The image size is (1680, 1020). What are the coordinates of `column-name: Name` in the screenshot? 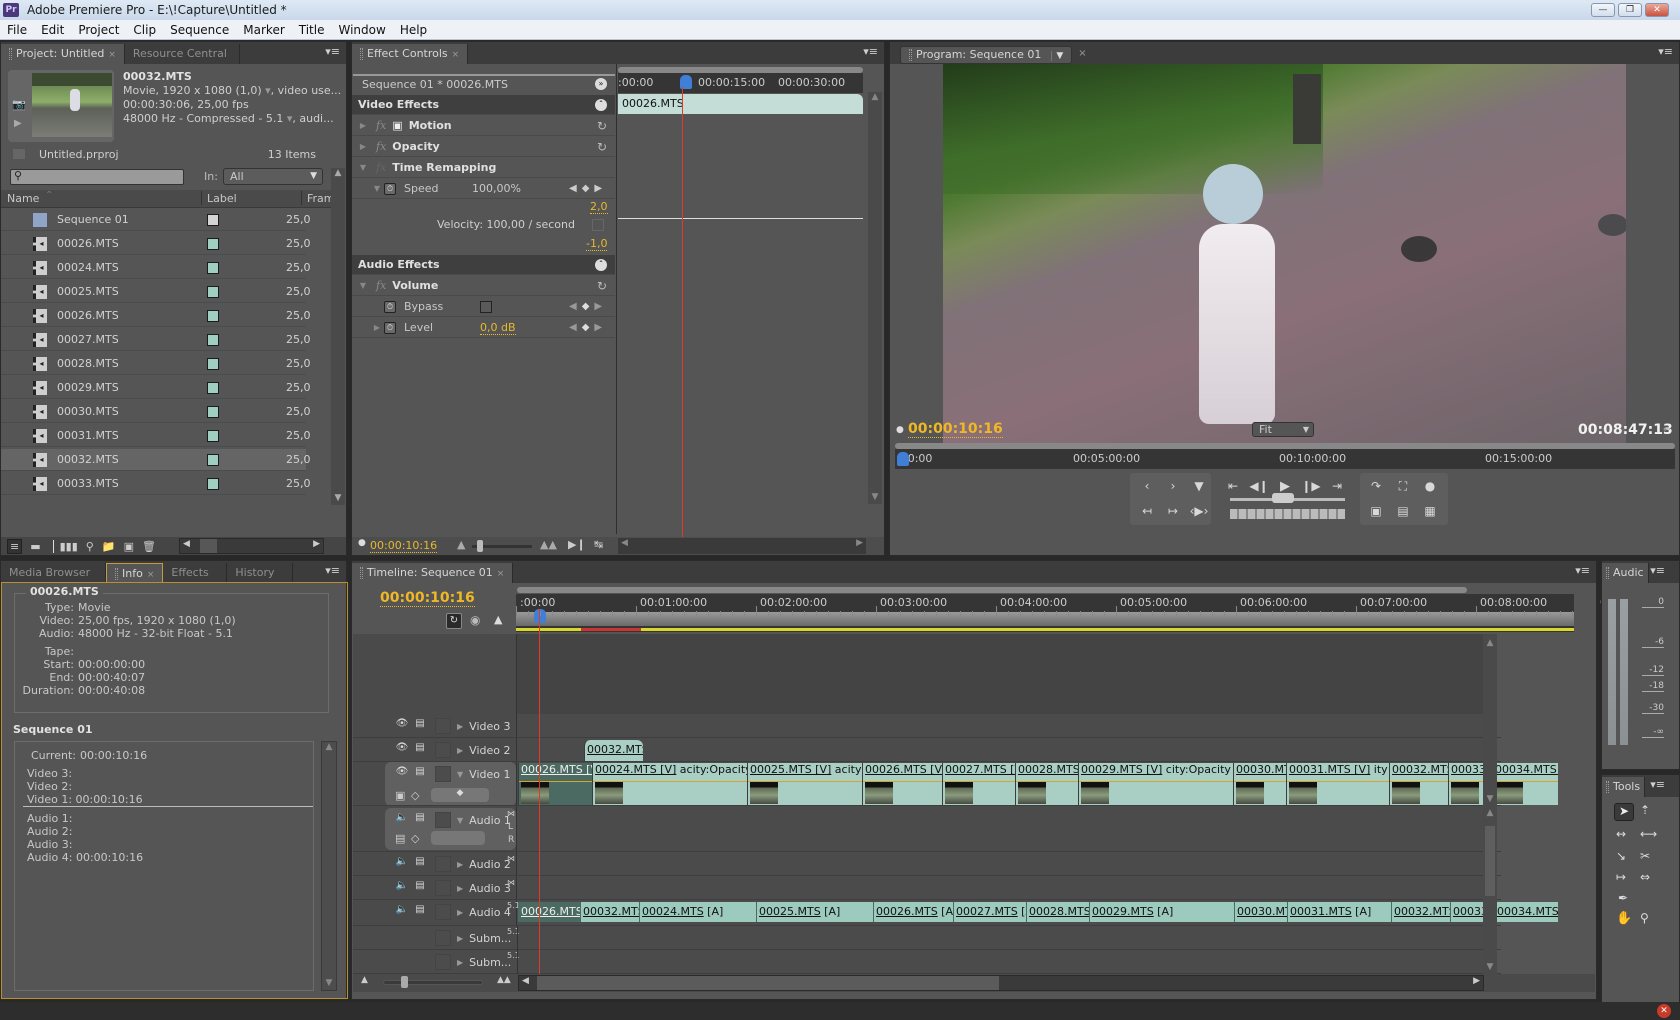 It's located at (23, 198).